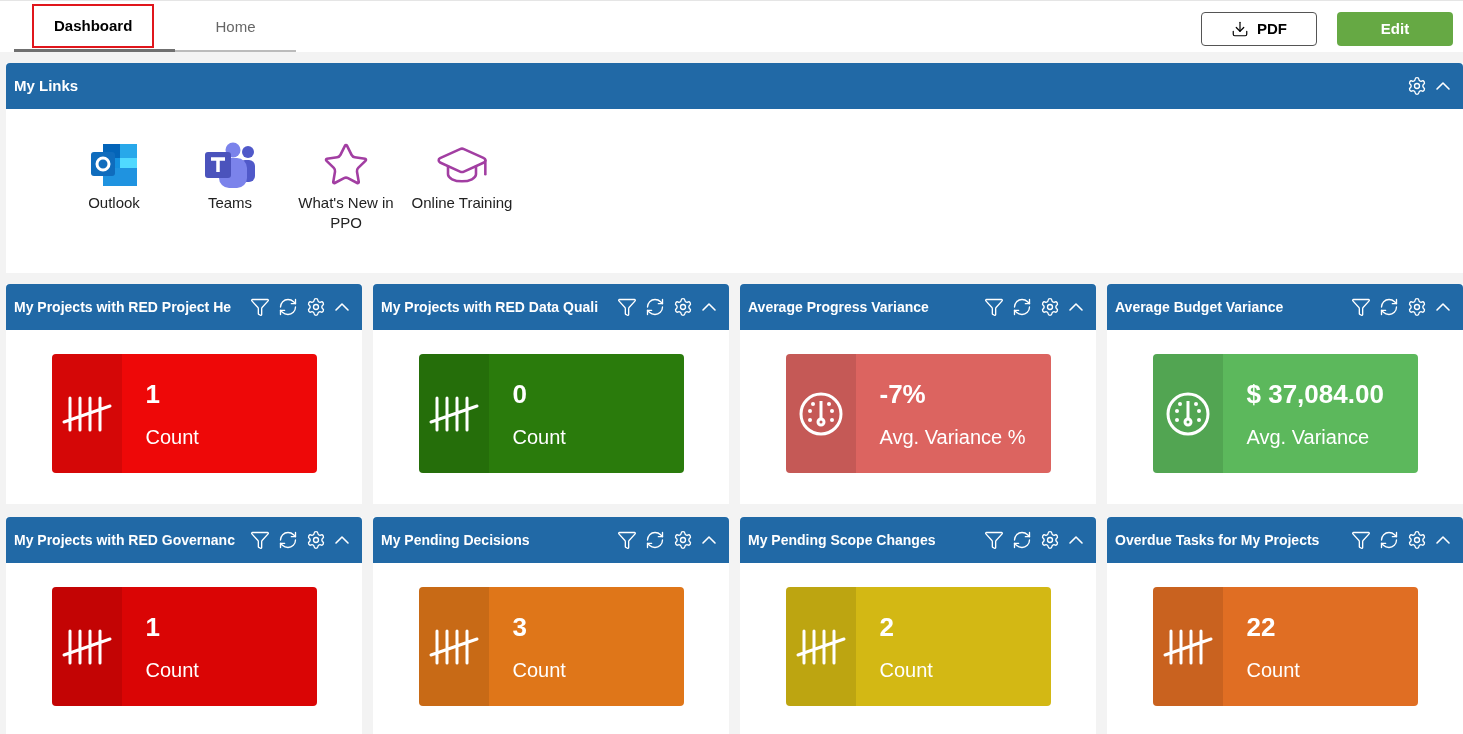 The height and width of the screenshot is (734, 1463). I want to click on kpi-value: -7%, so click(903, 393).